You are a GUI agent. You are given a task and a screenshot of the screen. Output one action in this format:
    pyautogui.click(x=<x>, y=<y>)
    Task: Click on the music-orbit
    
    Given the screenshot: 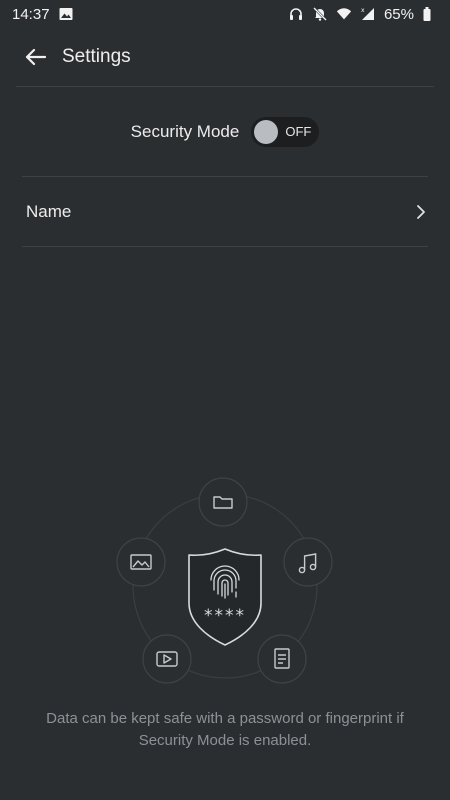 What is the action you would take?
    pyautogui.click(x=308, y=562)
    